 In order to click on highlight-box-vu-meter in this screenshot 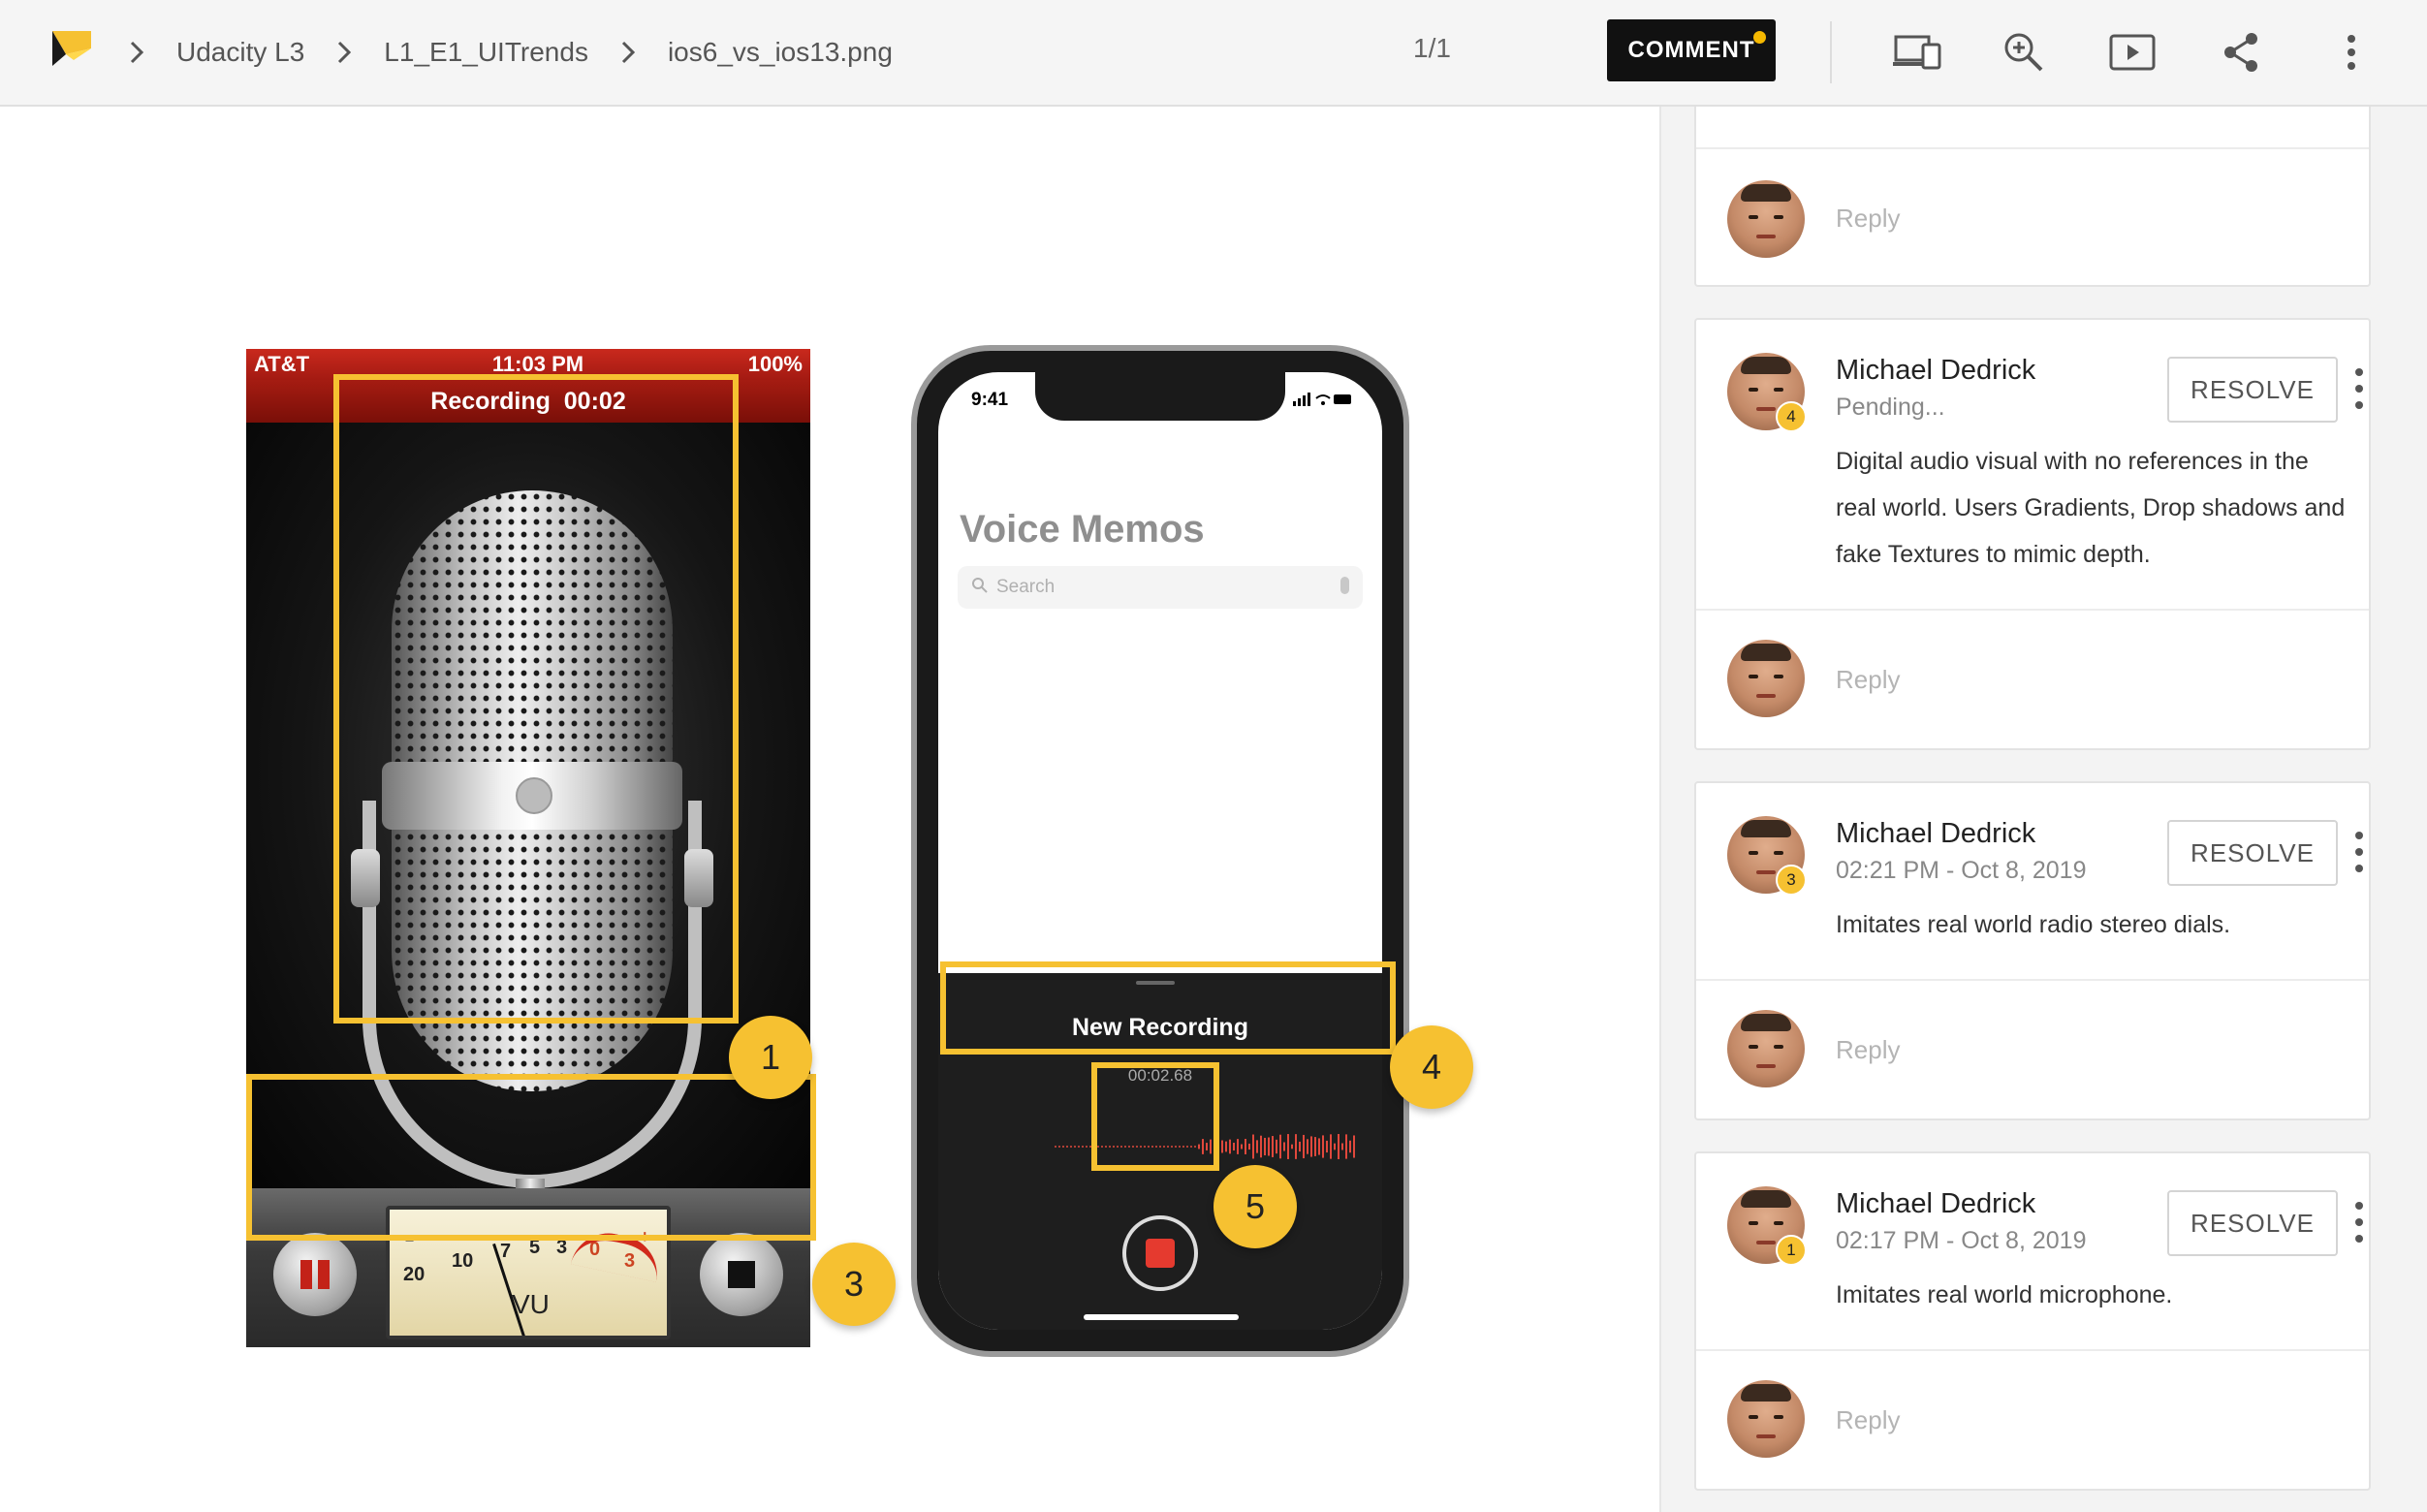, I will do `click(531, 1157)`.